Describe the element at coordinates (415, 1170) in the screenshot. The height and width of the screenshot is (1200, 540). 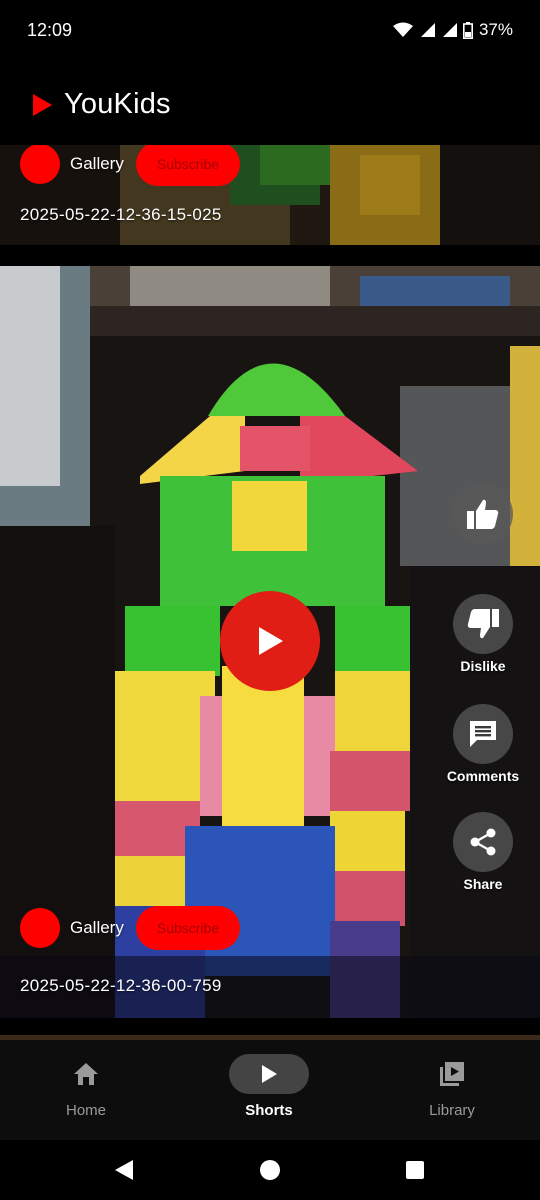
I see `recents-icon` at that location.